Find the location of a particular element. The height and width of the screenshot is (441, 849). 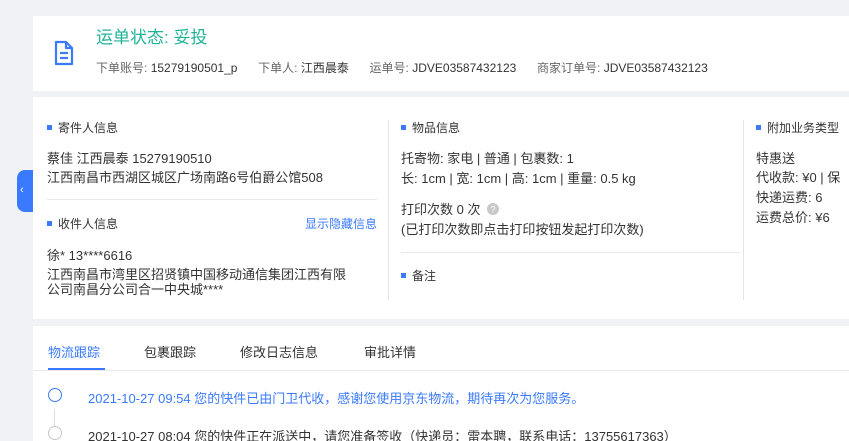

extra-service-type: 特惠送 is located at coordinates (776, 158).